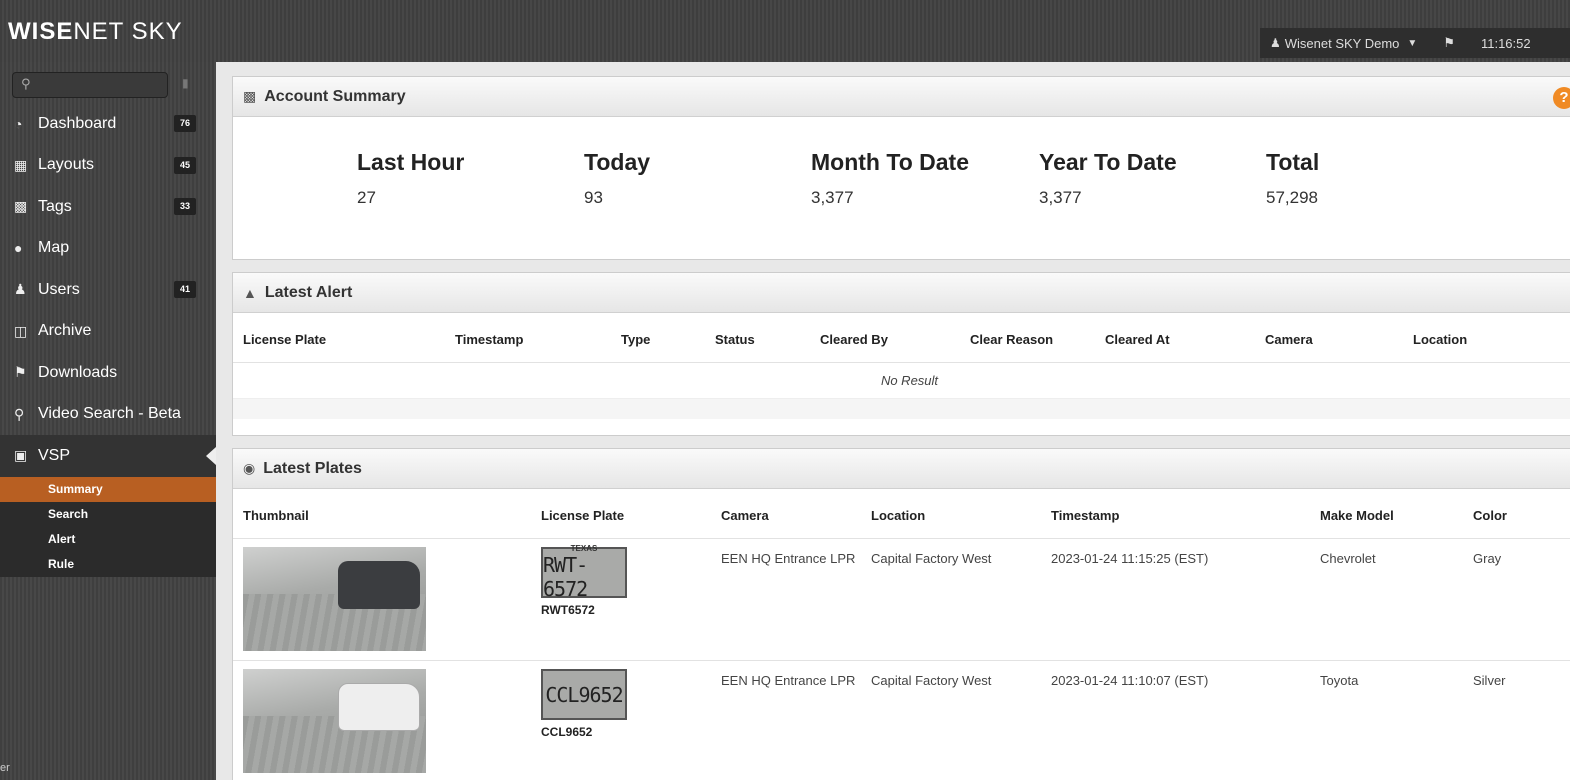  I want to click on plate-state-text: TEXAS, so click(584, 548).